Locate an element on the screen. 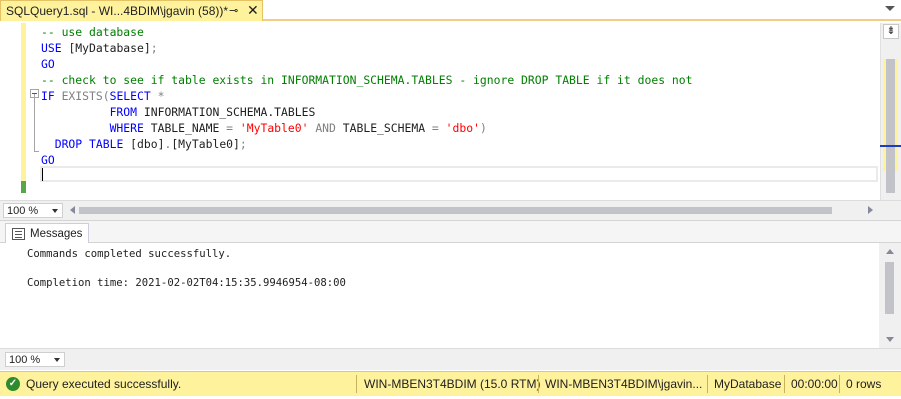 Image resolution: width=901 pixels, height=399 pixels. change-tracking-margin is located at coordinates (23, 102).